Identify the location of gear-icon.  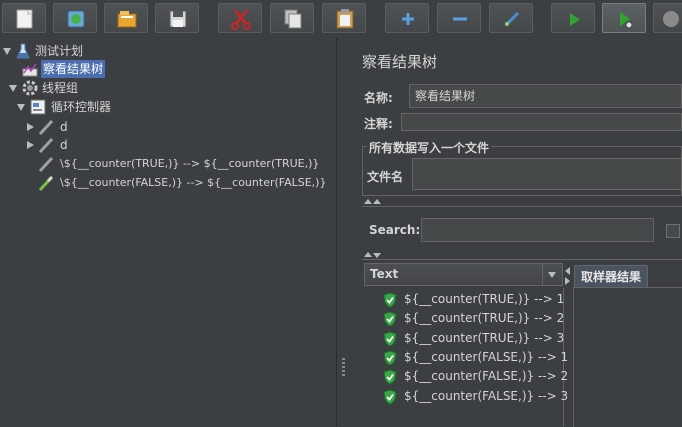
(30, 88).